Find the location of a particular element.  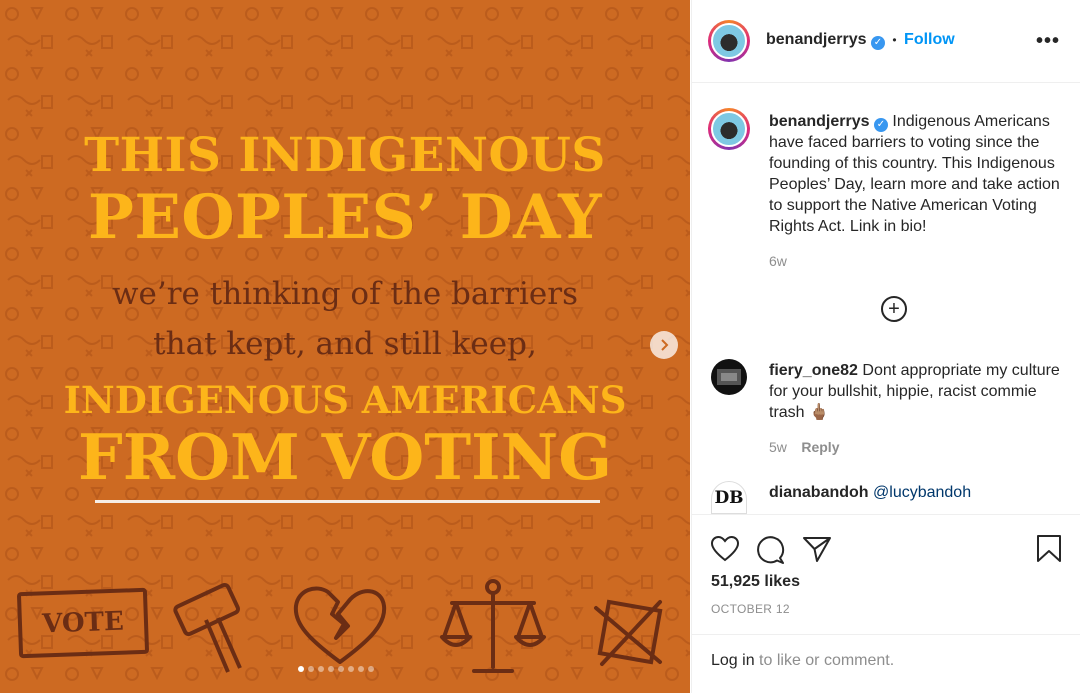

vote-sign: VOTE is located at coordinates (83, 623).